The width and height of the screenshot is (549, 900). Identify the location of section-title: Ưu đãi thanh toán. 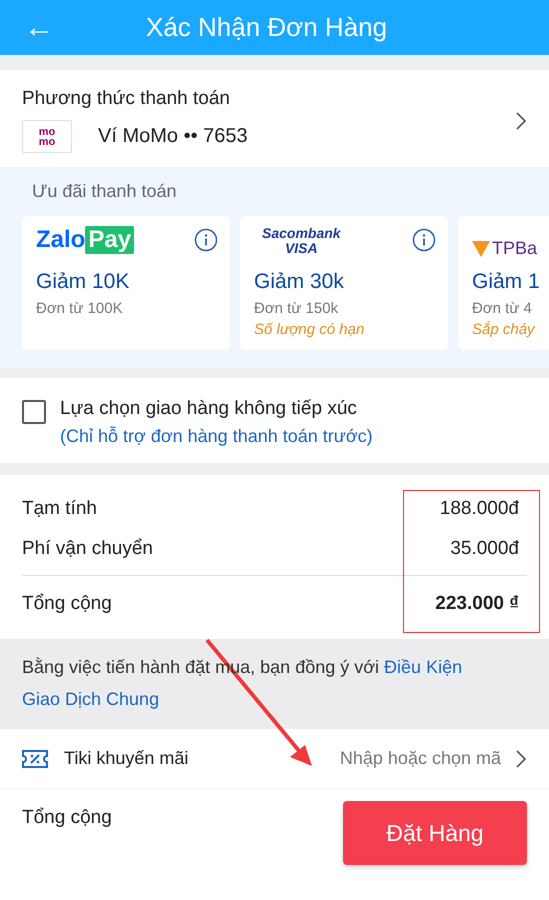
(104, 191).